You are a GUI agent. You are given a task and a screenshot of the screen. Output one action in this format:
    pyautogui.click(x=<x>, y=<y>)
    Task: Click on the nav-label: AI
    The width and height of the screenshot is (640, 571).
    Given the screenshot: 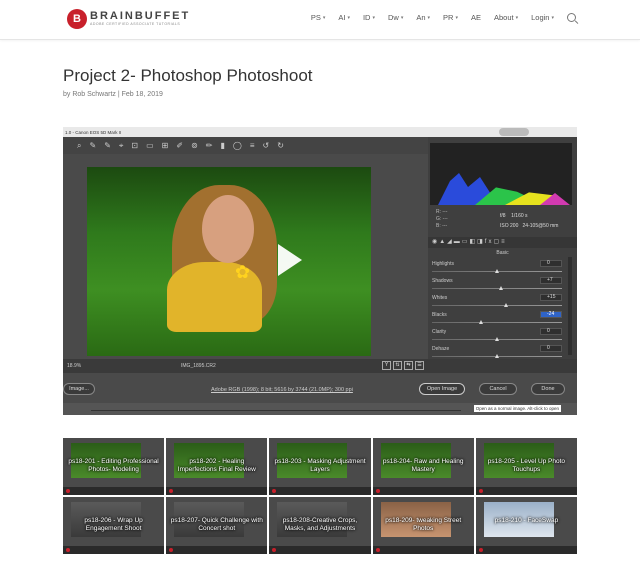 What is the action you would take?
    pyautogui.click(x=342, y=17)
    